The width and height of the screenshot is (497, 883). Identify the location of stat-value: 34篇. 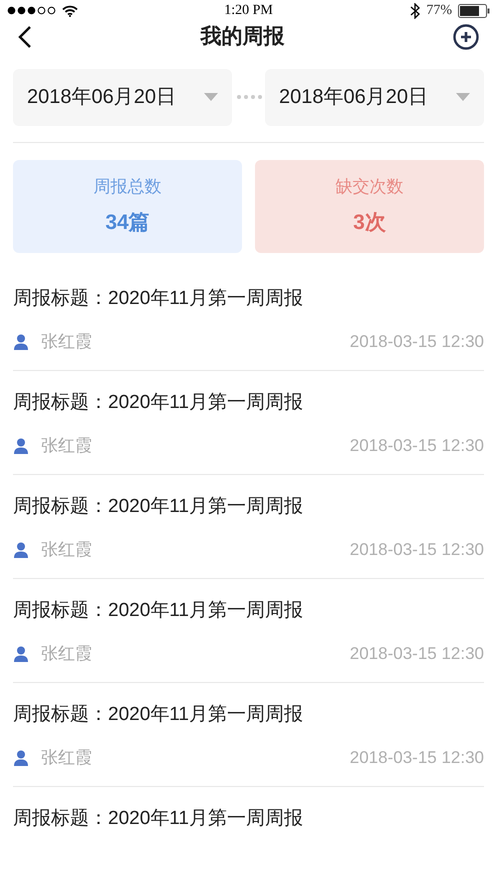
(127, 223).